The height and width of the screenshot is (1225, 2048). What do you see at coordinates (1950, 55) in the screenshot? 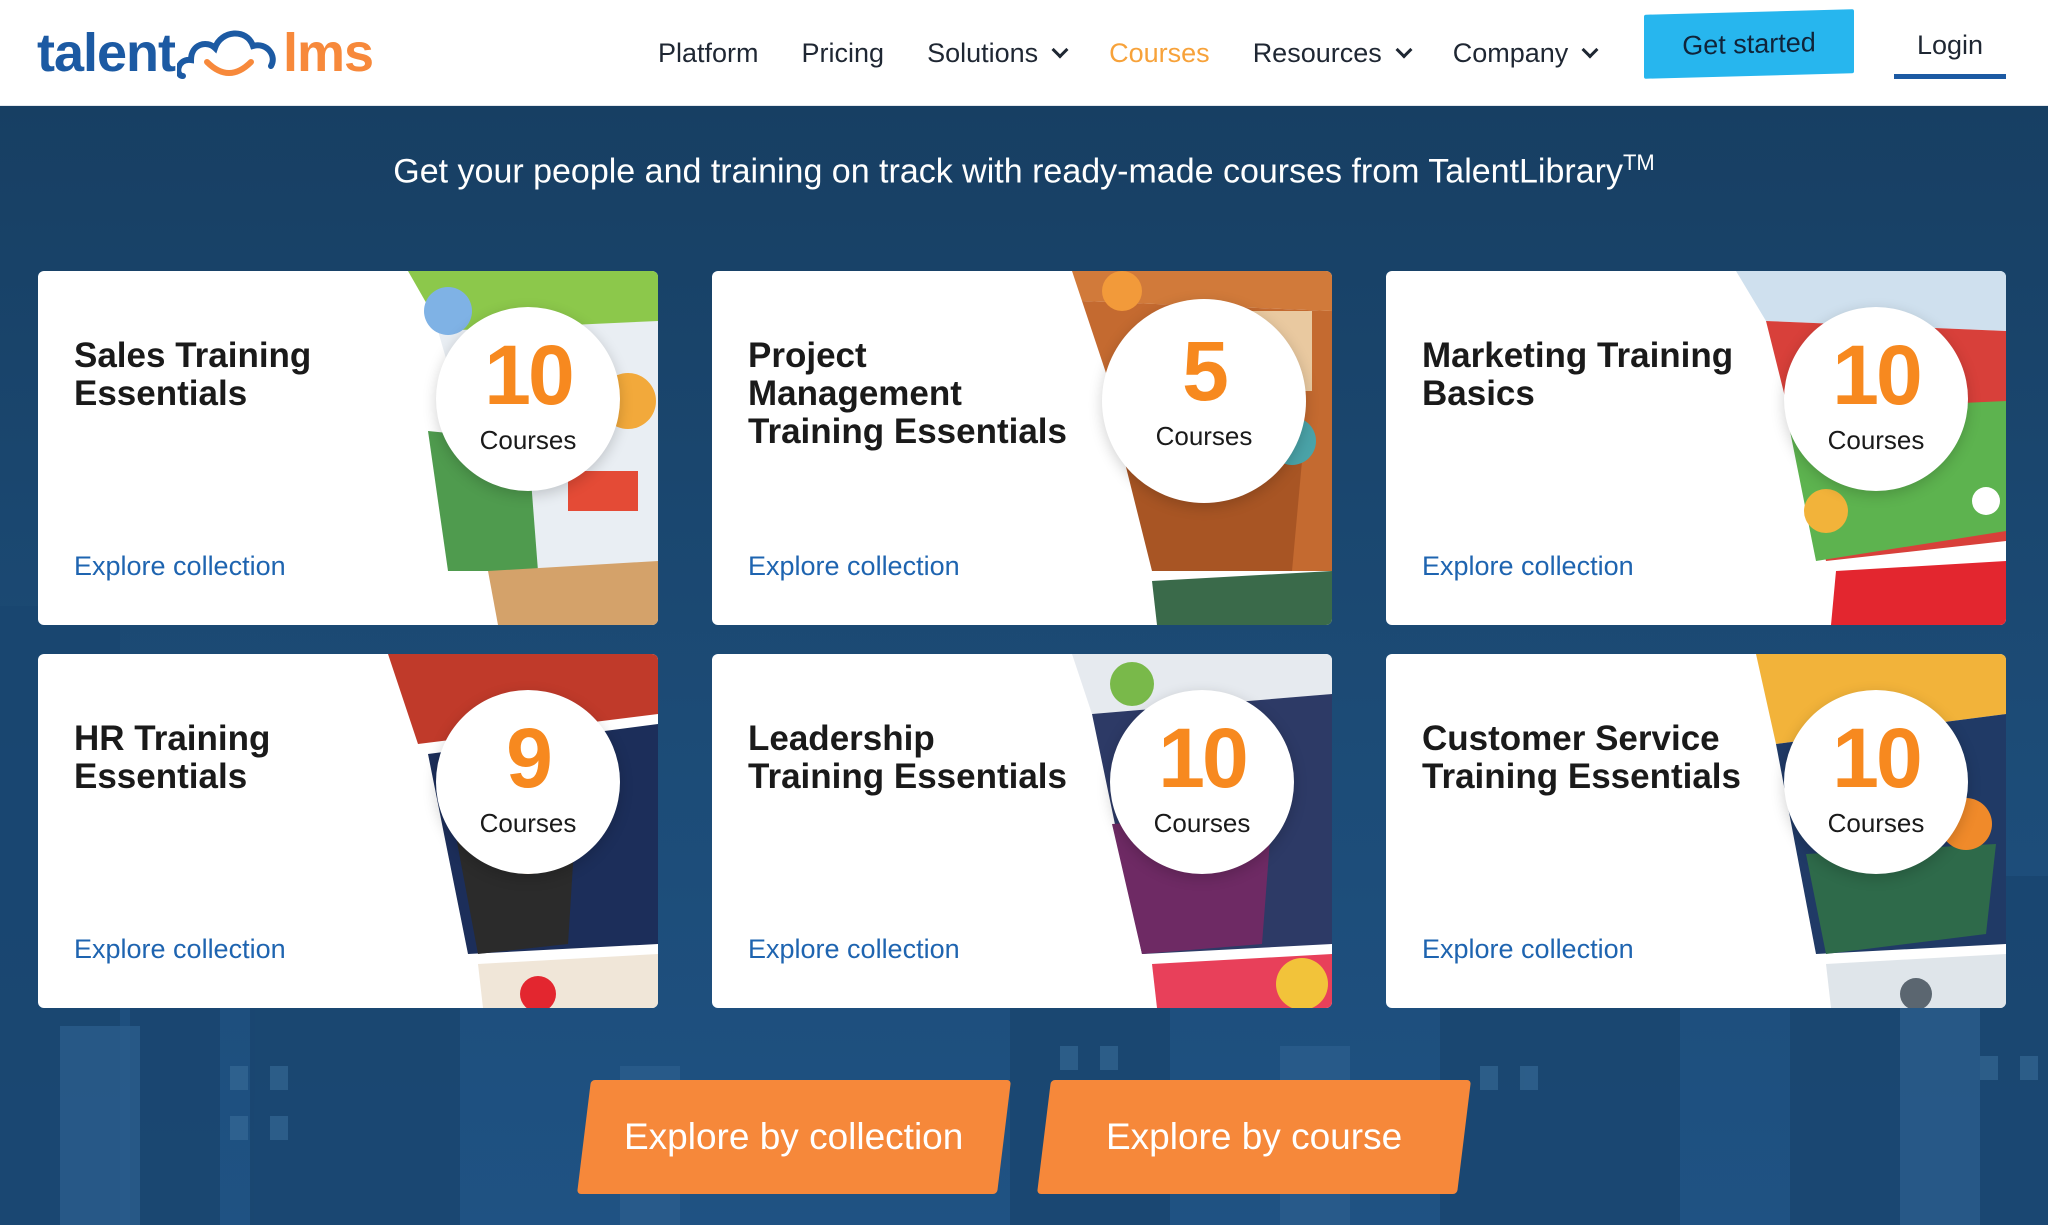
I see `login-link: Login` at bounding box center [1950, 55].